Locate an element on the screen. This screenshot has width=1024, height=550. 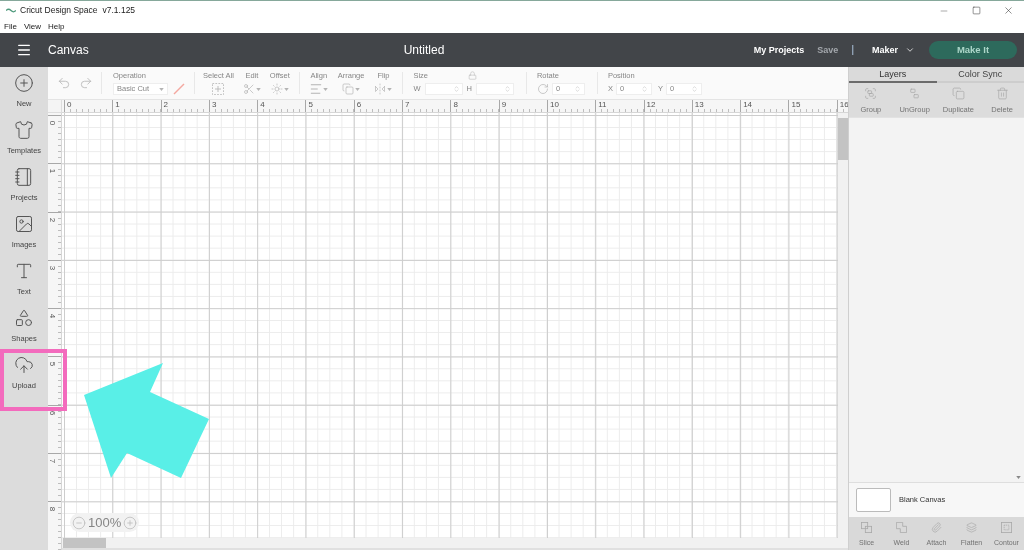
contour-square-icon is located at coordinates (1006, 527).